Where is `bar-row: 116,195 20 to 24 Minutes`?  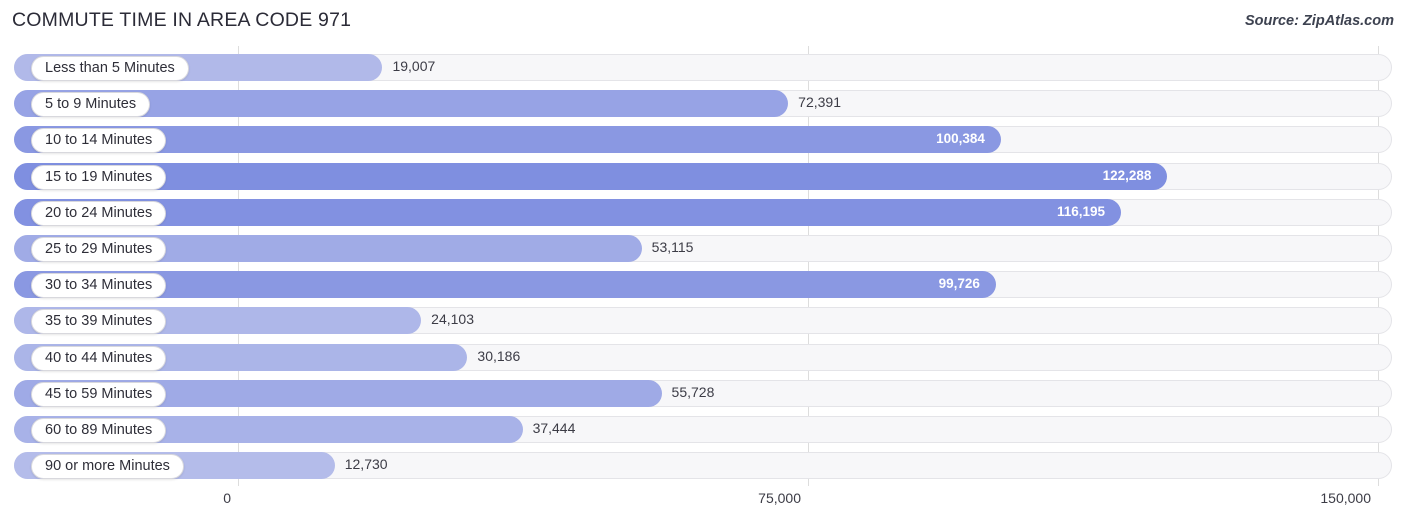 bar-row: 116,195 20 to 24 Minutes is located at coordinates (703, 212).